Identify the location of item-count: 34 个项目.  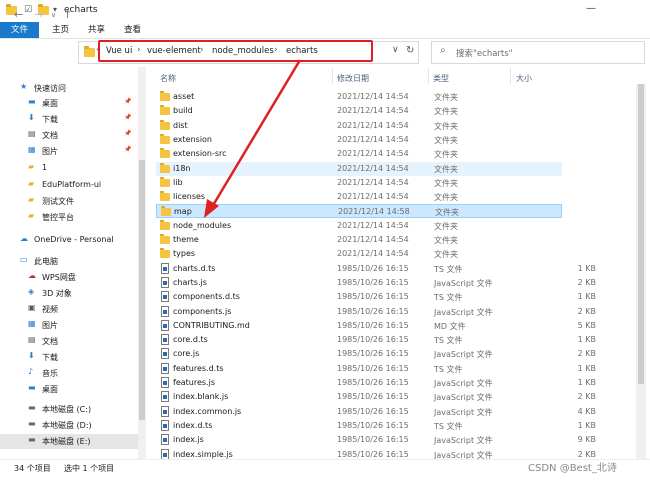
(32, 468).